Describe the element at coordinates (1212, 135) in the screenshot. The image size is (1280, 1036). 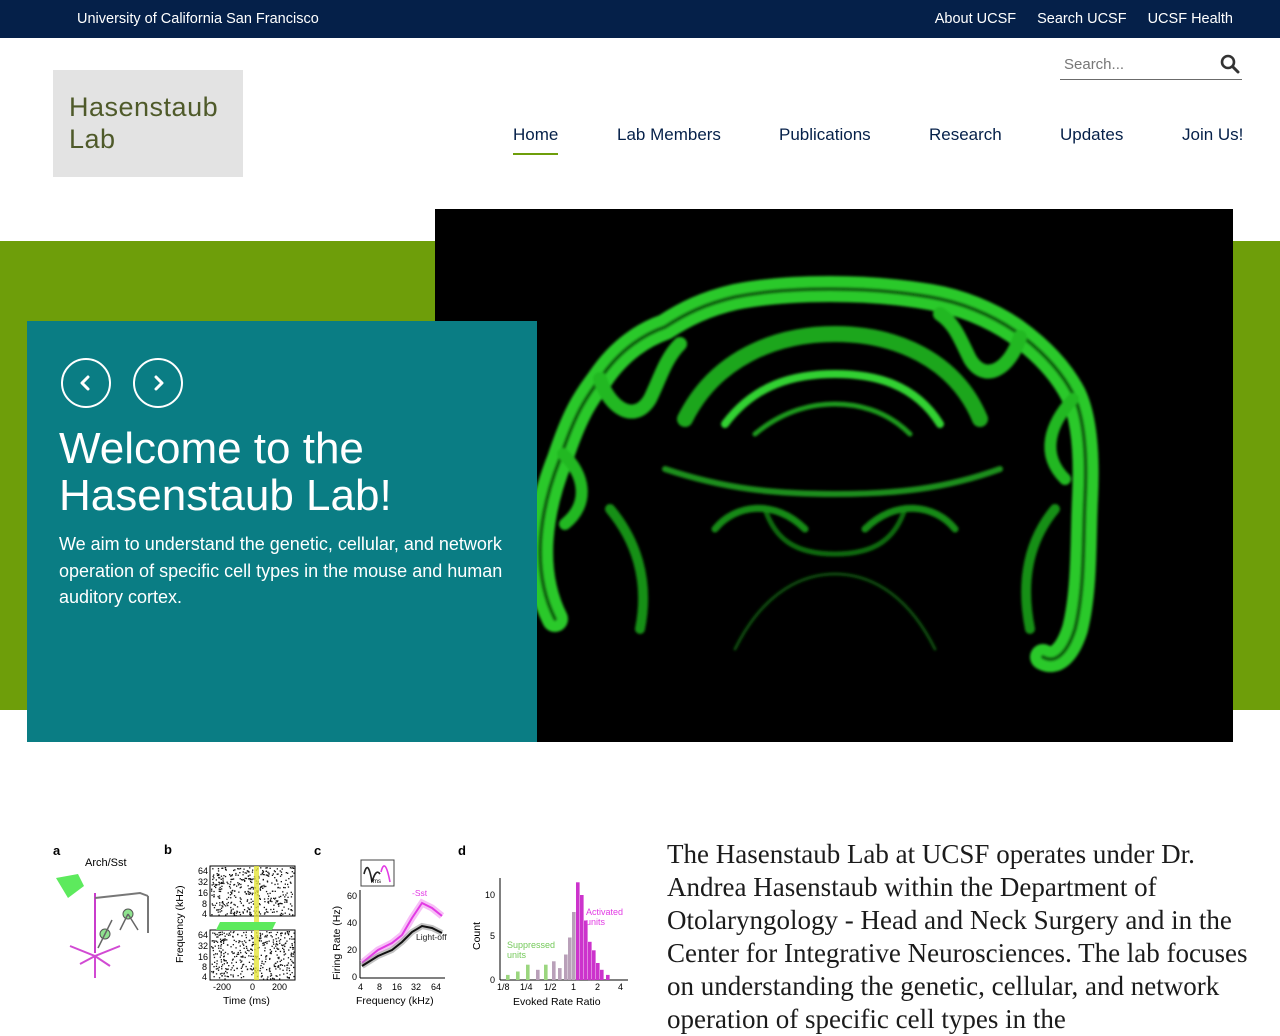
I see `nav-join-us: Join Us!` at that location.